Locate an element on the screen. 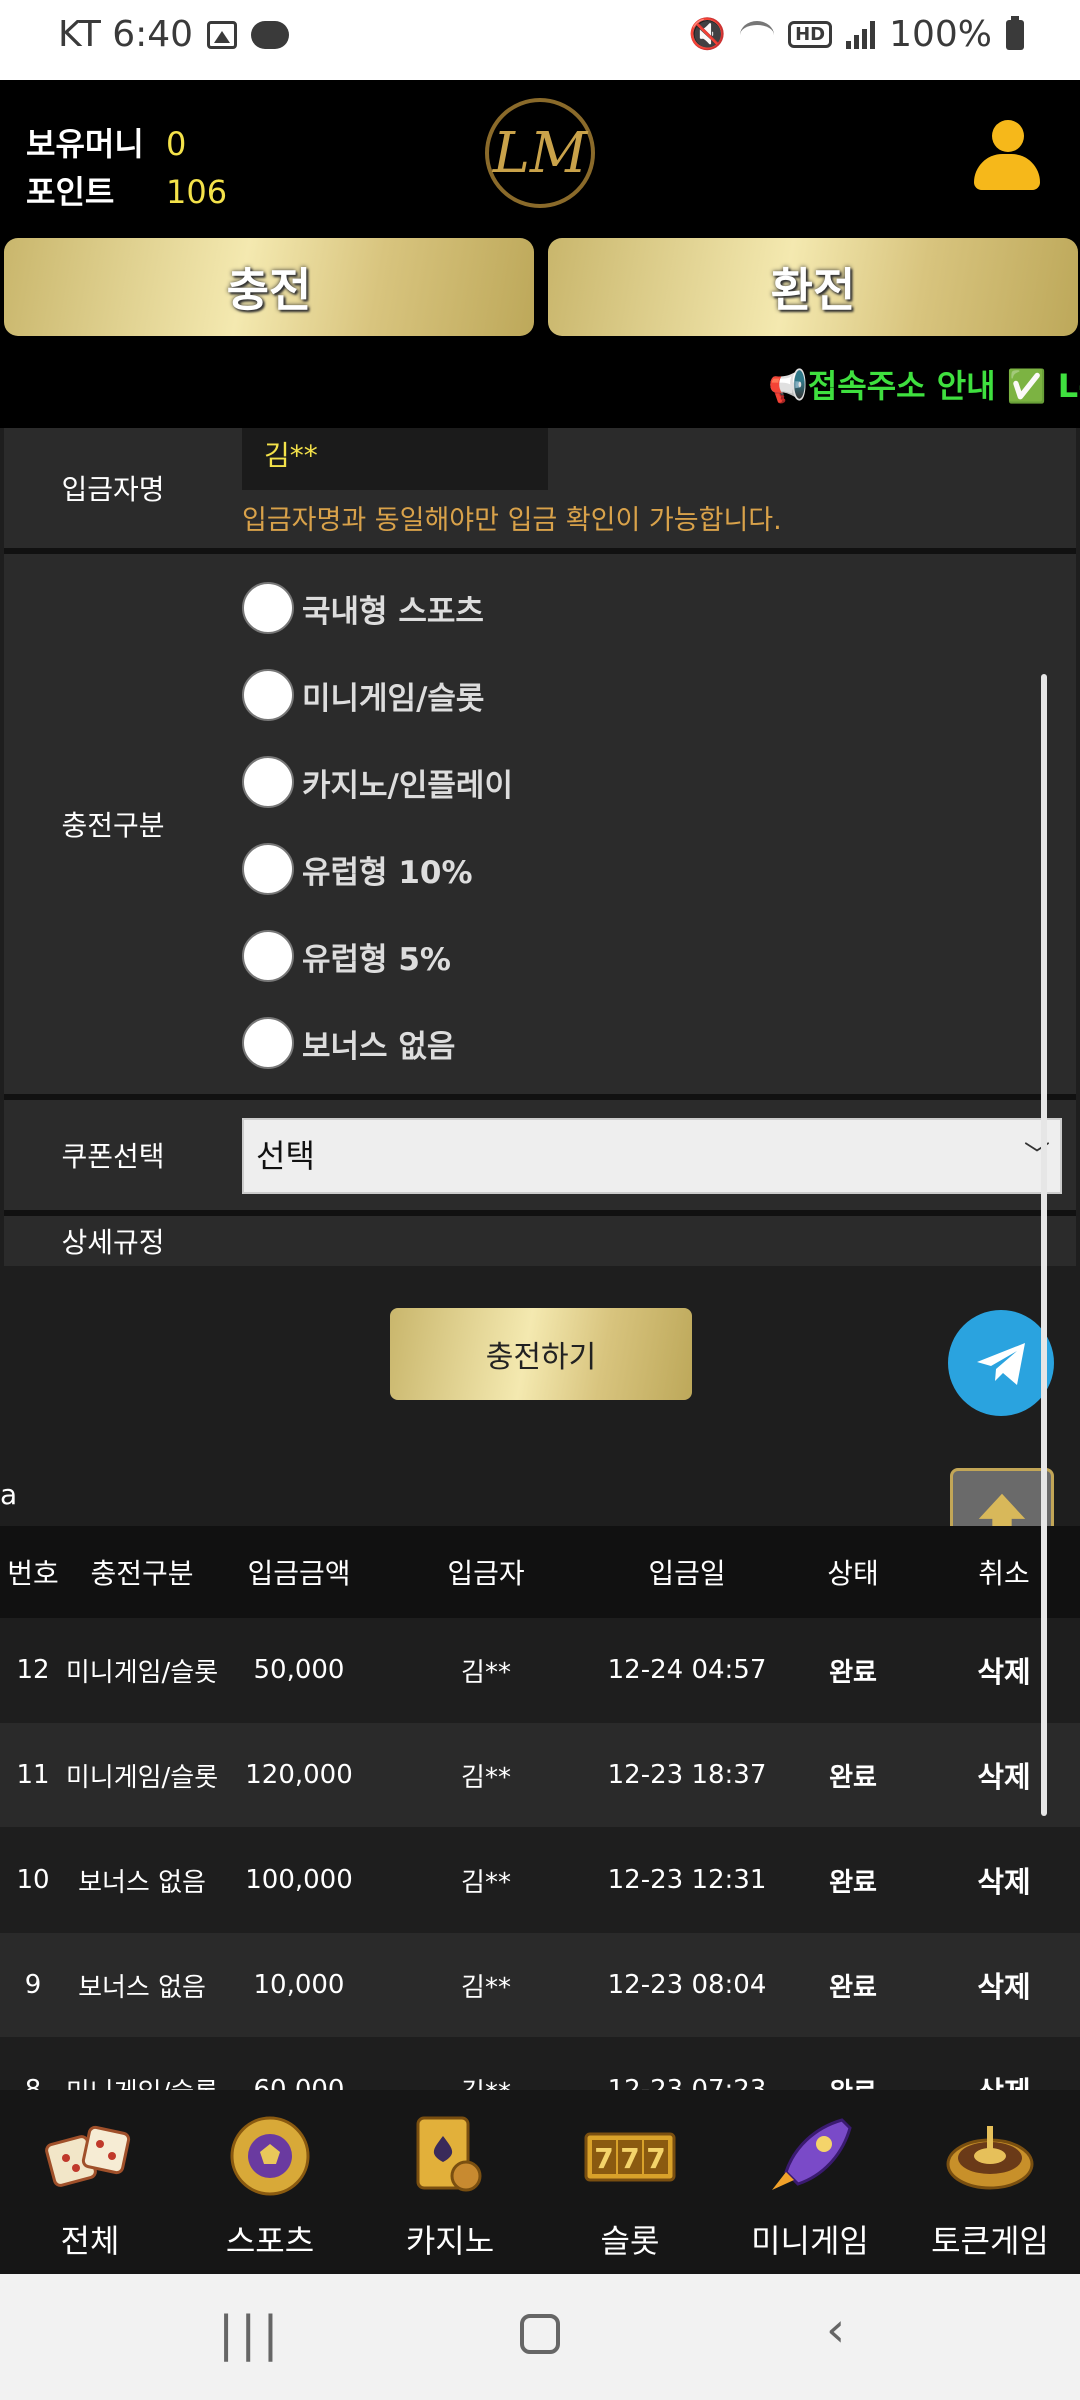 This screenshot has height=2400, width=1080. option-label: 미니게임/슬롯 is located at coordinates (393, 698).